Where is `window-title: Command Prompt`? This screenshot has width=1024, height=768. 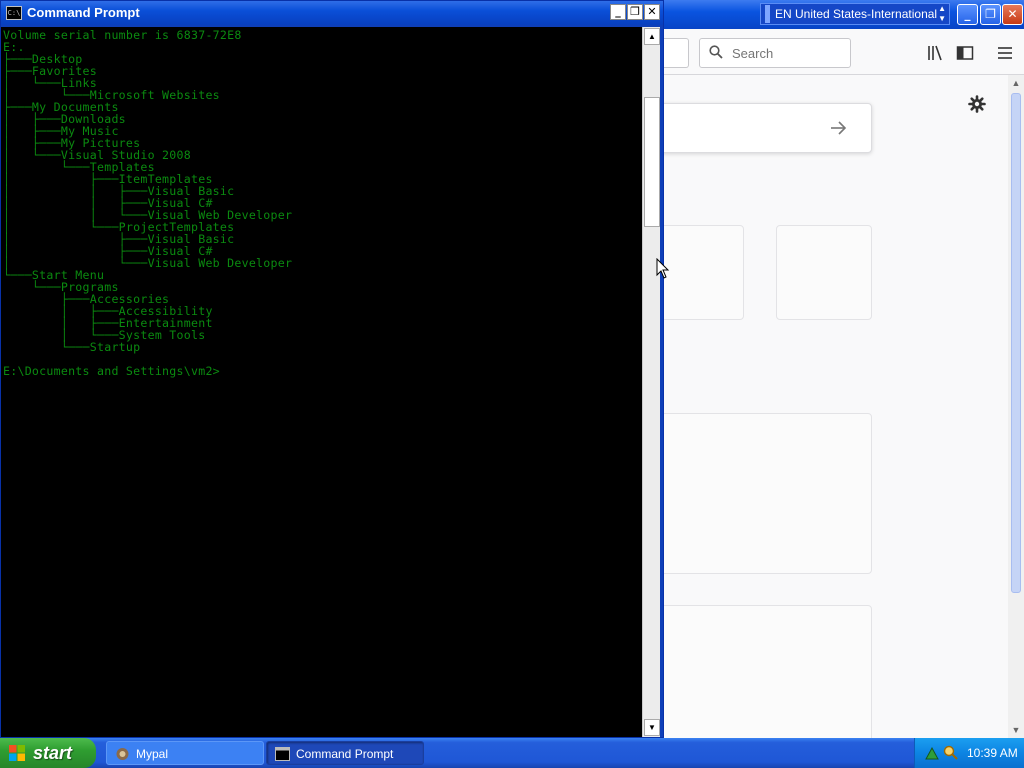 window-title: Command Prompt is located at coordinates (83, 12).